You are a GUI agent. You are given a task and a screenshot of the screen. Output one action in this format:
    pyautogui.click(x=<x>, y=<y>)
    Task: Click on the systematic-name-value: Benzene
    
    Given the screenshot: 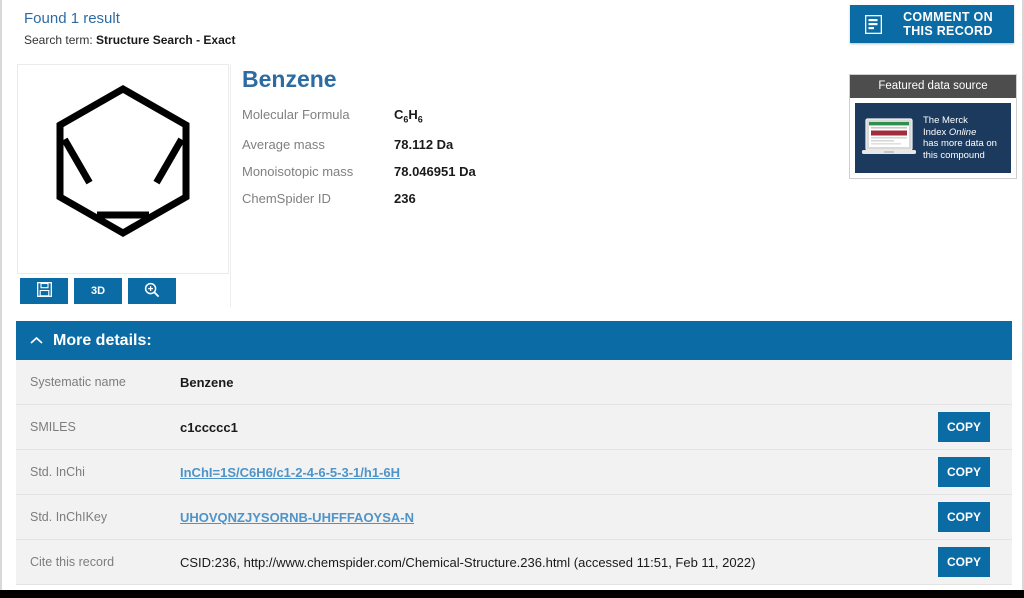 What is the action you would take?
    pyautogui.click(x=207, y=382)
    